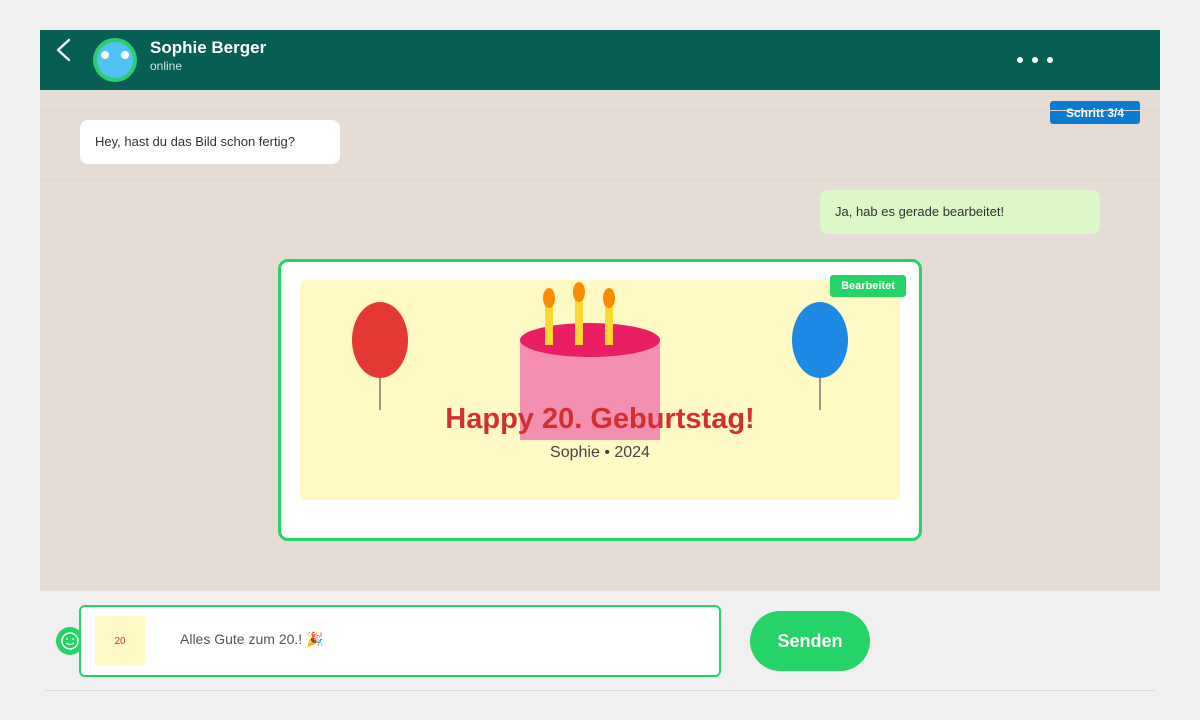 This screenshot has height=720, width=1200. I want to click on thumbnail-label: 20, so click(120, 641).